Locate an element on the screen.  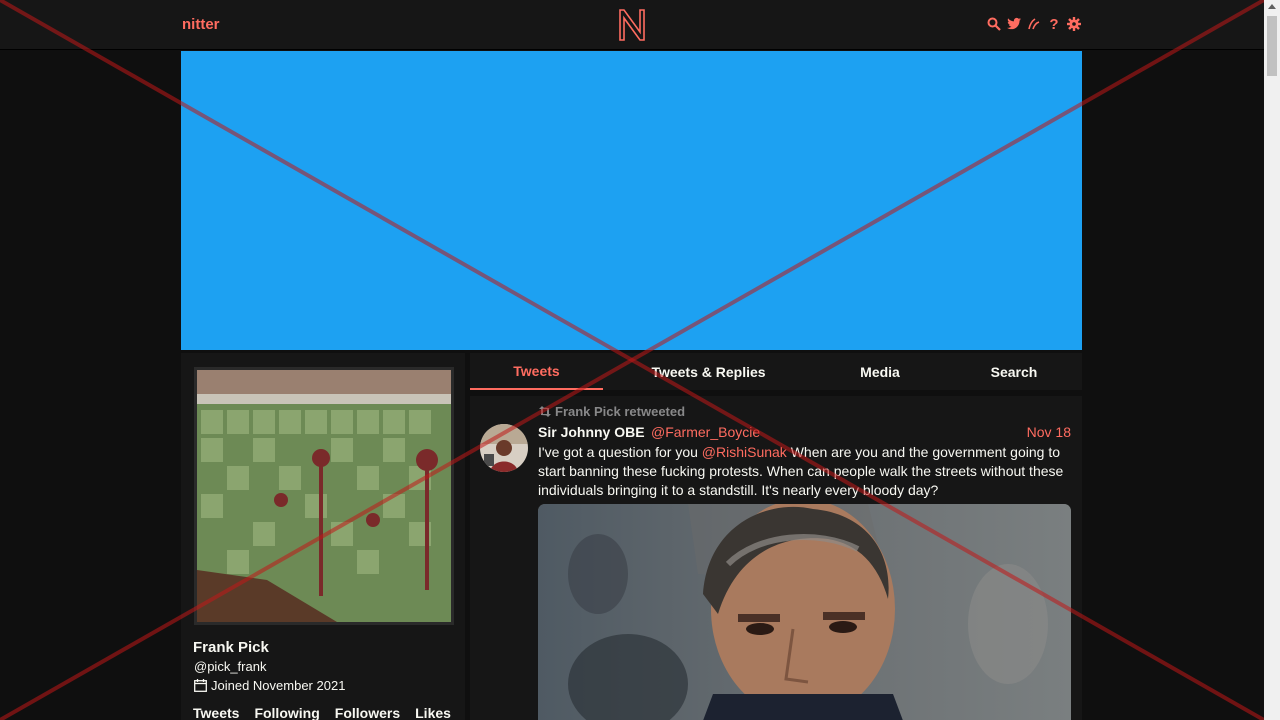
rss-icon is located at coordinates (1034, 24).